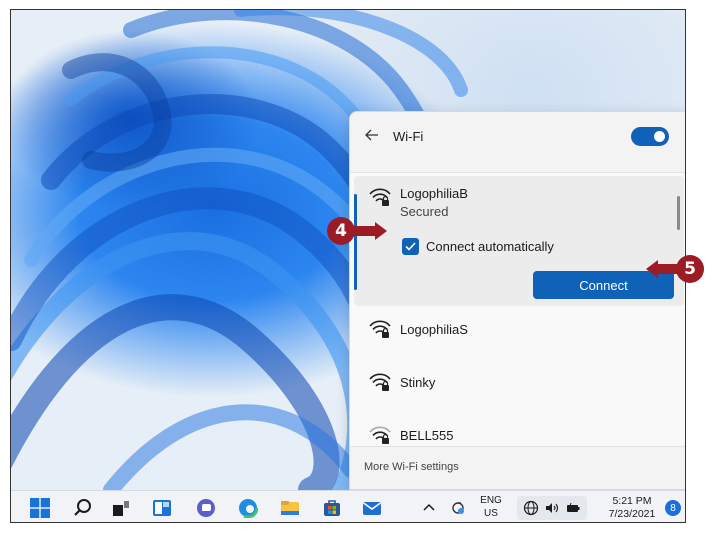  What do you see at coordinates (121, 508) in the screenshot?
I see `task-view-icon` at bounding box center [121, 508].